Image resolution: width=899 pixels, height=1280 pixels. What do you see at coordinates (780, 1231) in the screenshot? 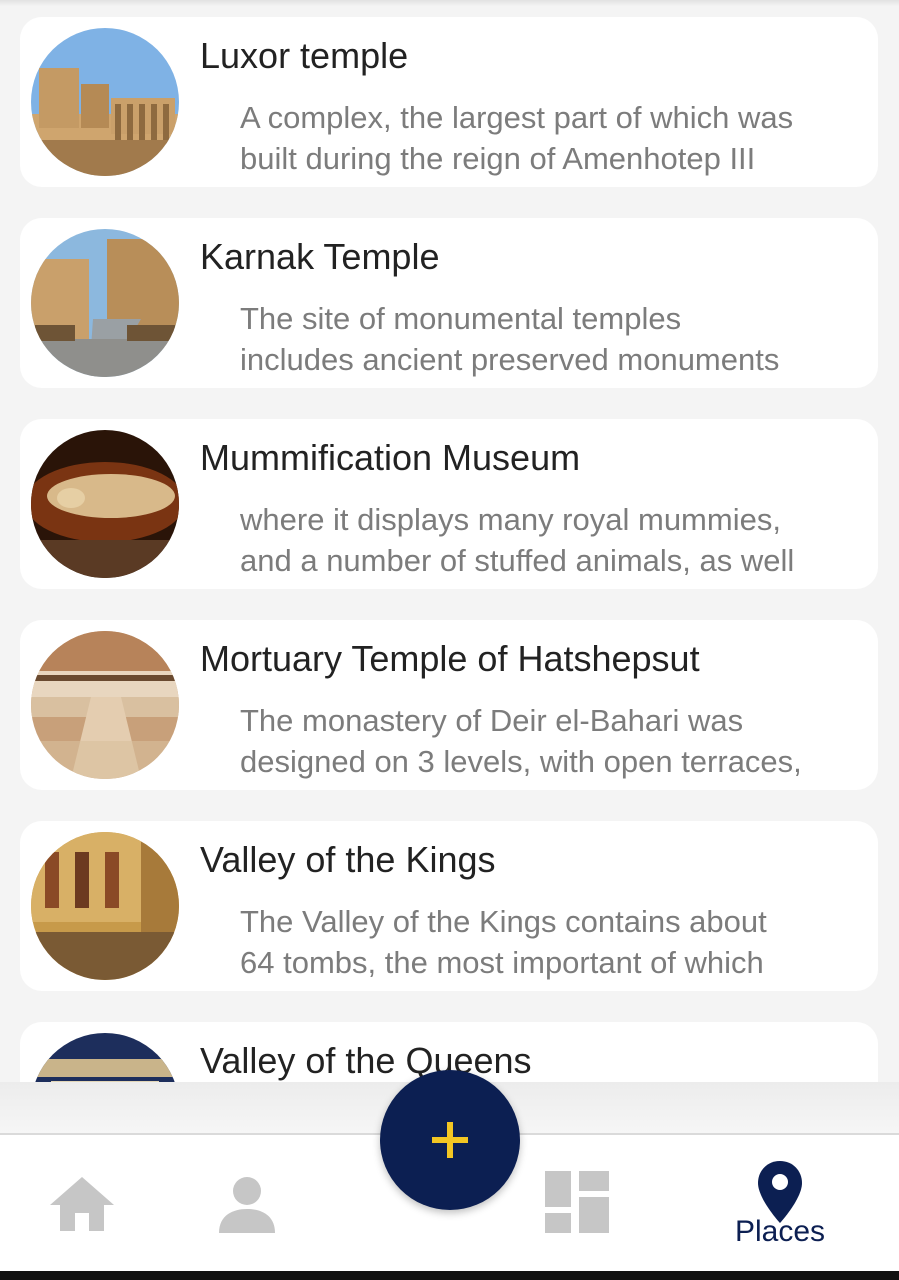
I see `nav-places-label: Places` at bounding box center [780, 1231].